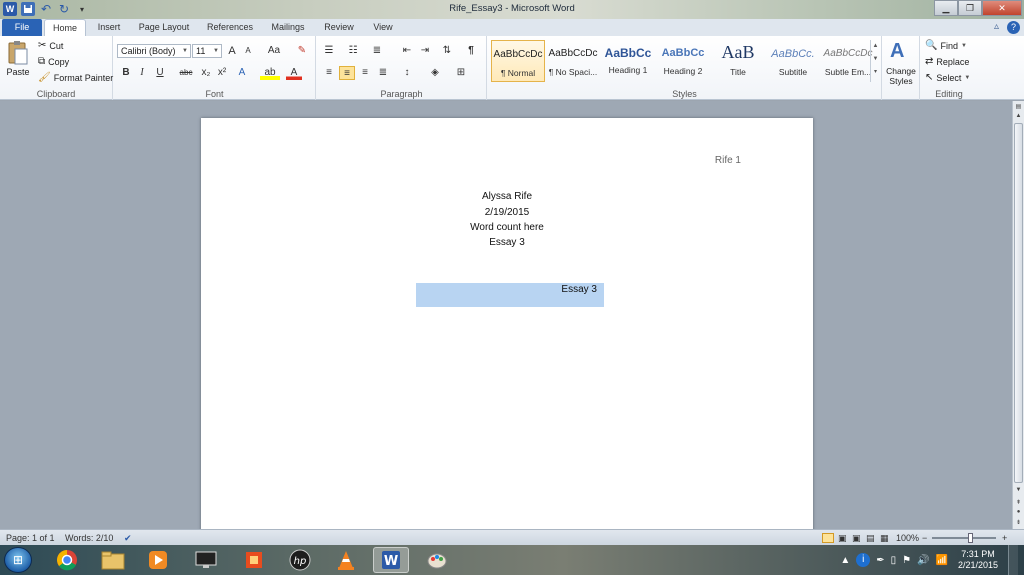 This screenshot has height=575, width=1024. I want to click on tab-home: Home, so click(65, 27).